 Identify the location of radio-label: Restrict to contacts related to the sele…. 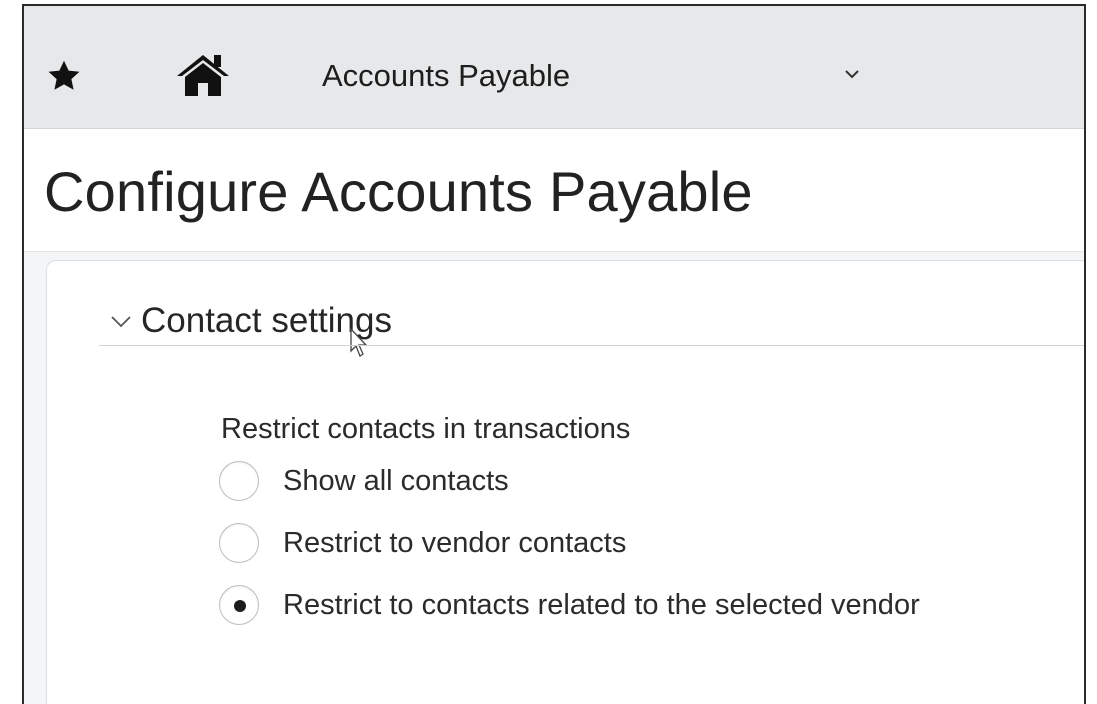
(601, 605).